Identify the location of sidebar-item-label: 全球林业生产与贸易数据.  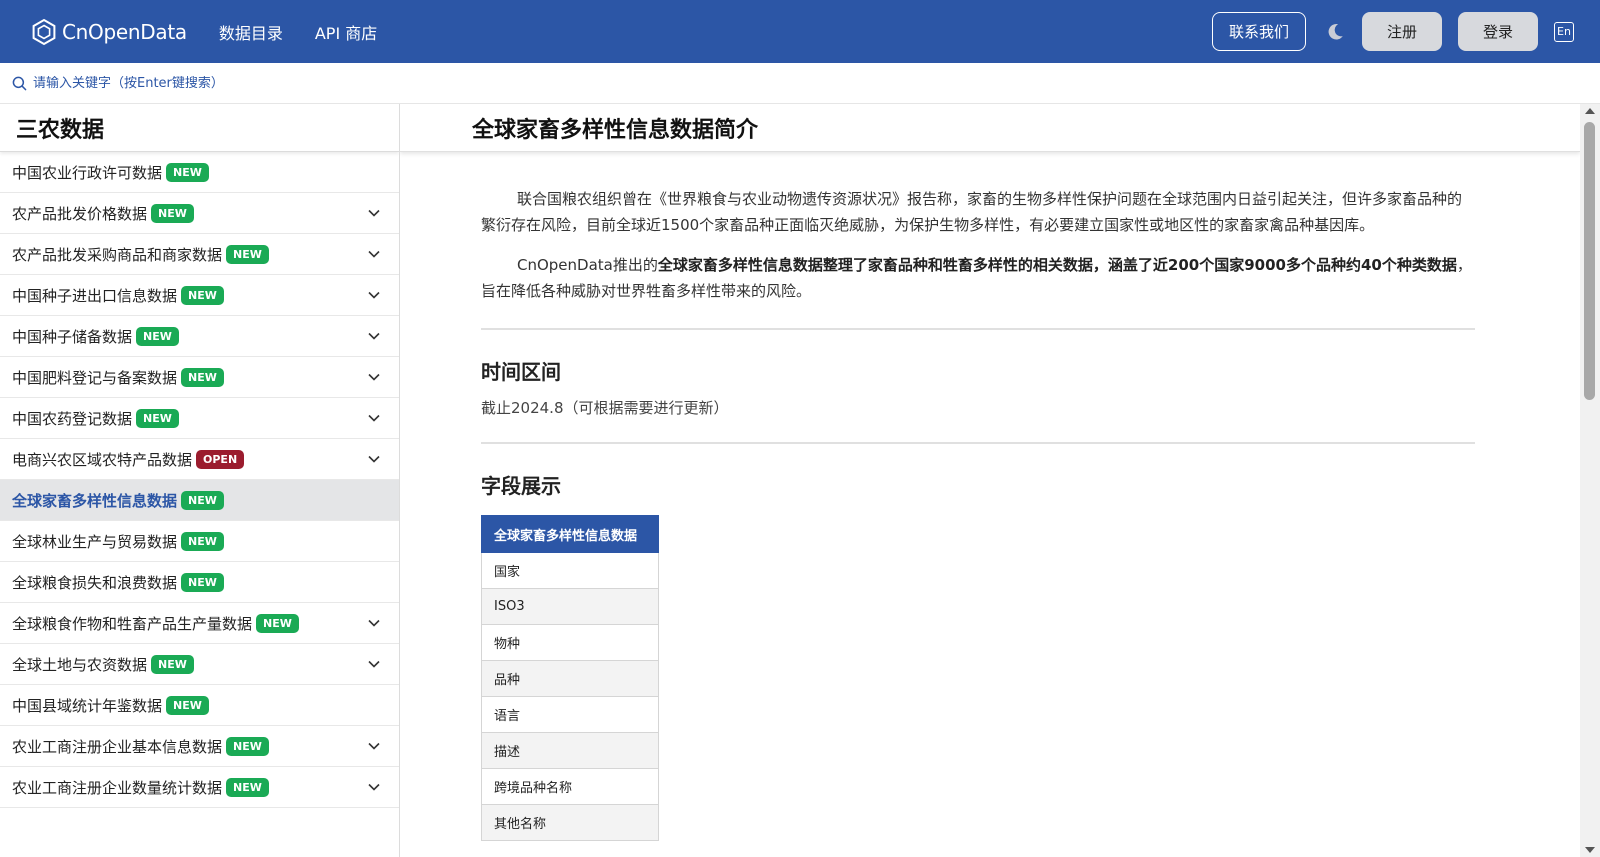
(95, 541).